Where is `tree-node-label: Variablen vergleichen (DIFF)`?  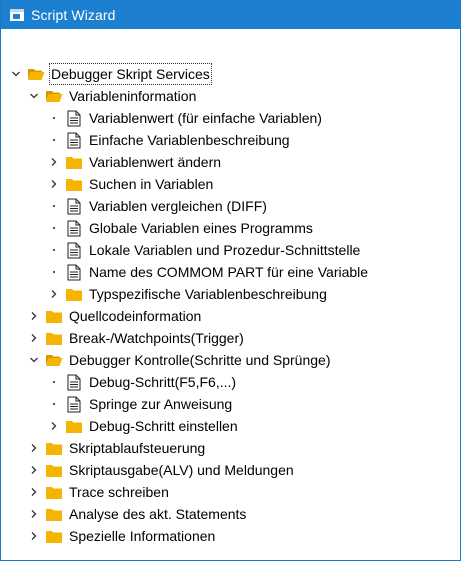
tree-node-label: Variablen vergleichen (DIFF) is located at coordinates (178, 206).